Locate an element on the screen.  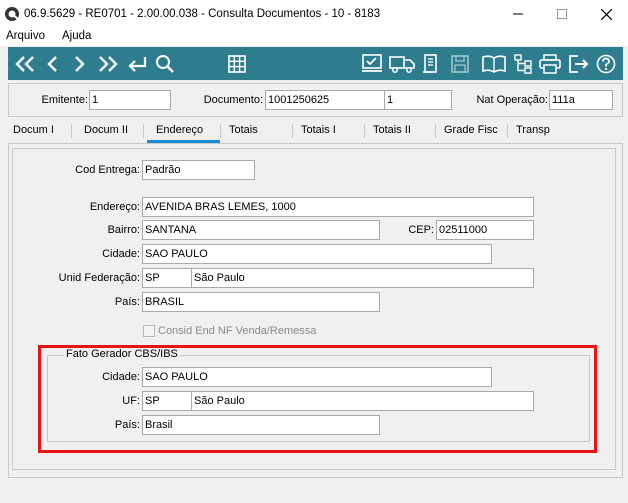
uf-name-field: São Paulo is located at coordinates (362, 278).